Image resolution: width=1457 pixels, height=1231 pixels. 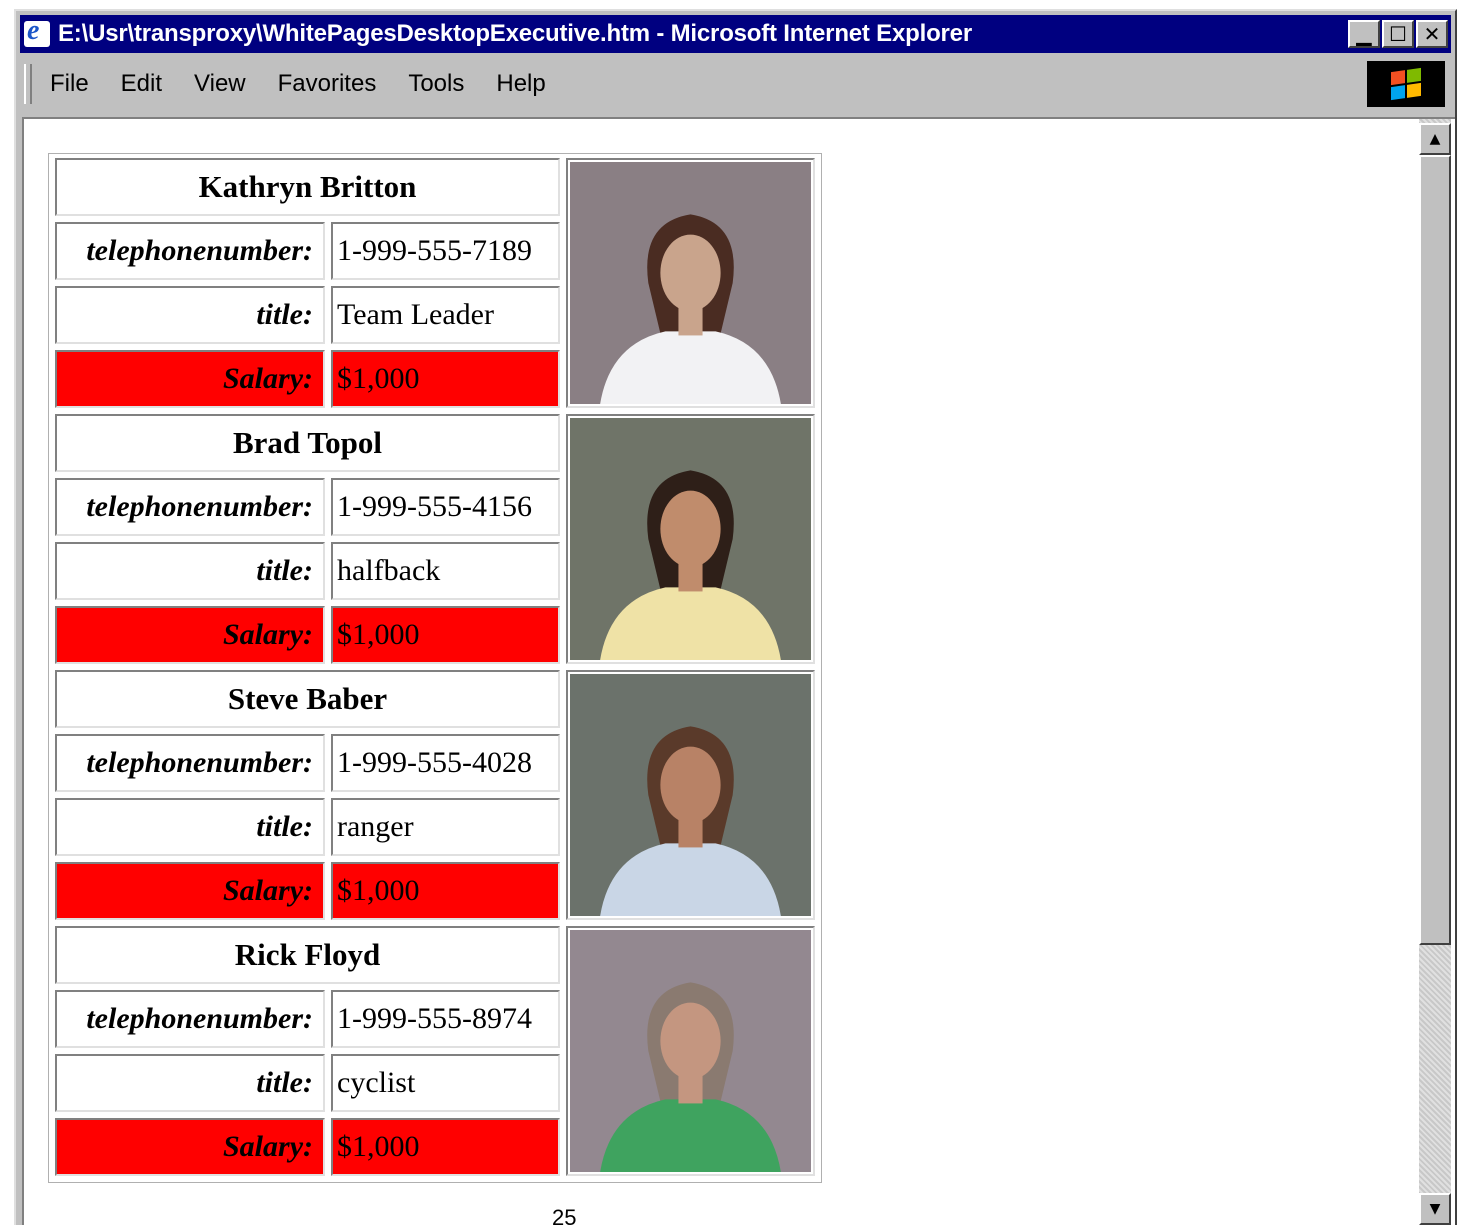 I want to click on telephone-row: telephonenumber: 1-999-555-7189, so click(x=307, y=251).